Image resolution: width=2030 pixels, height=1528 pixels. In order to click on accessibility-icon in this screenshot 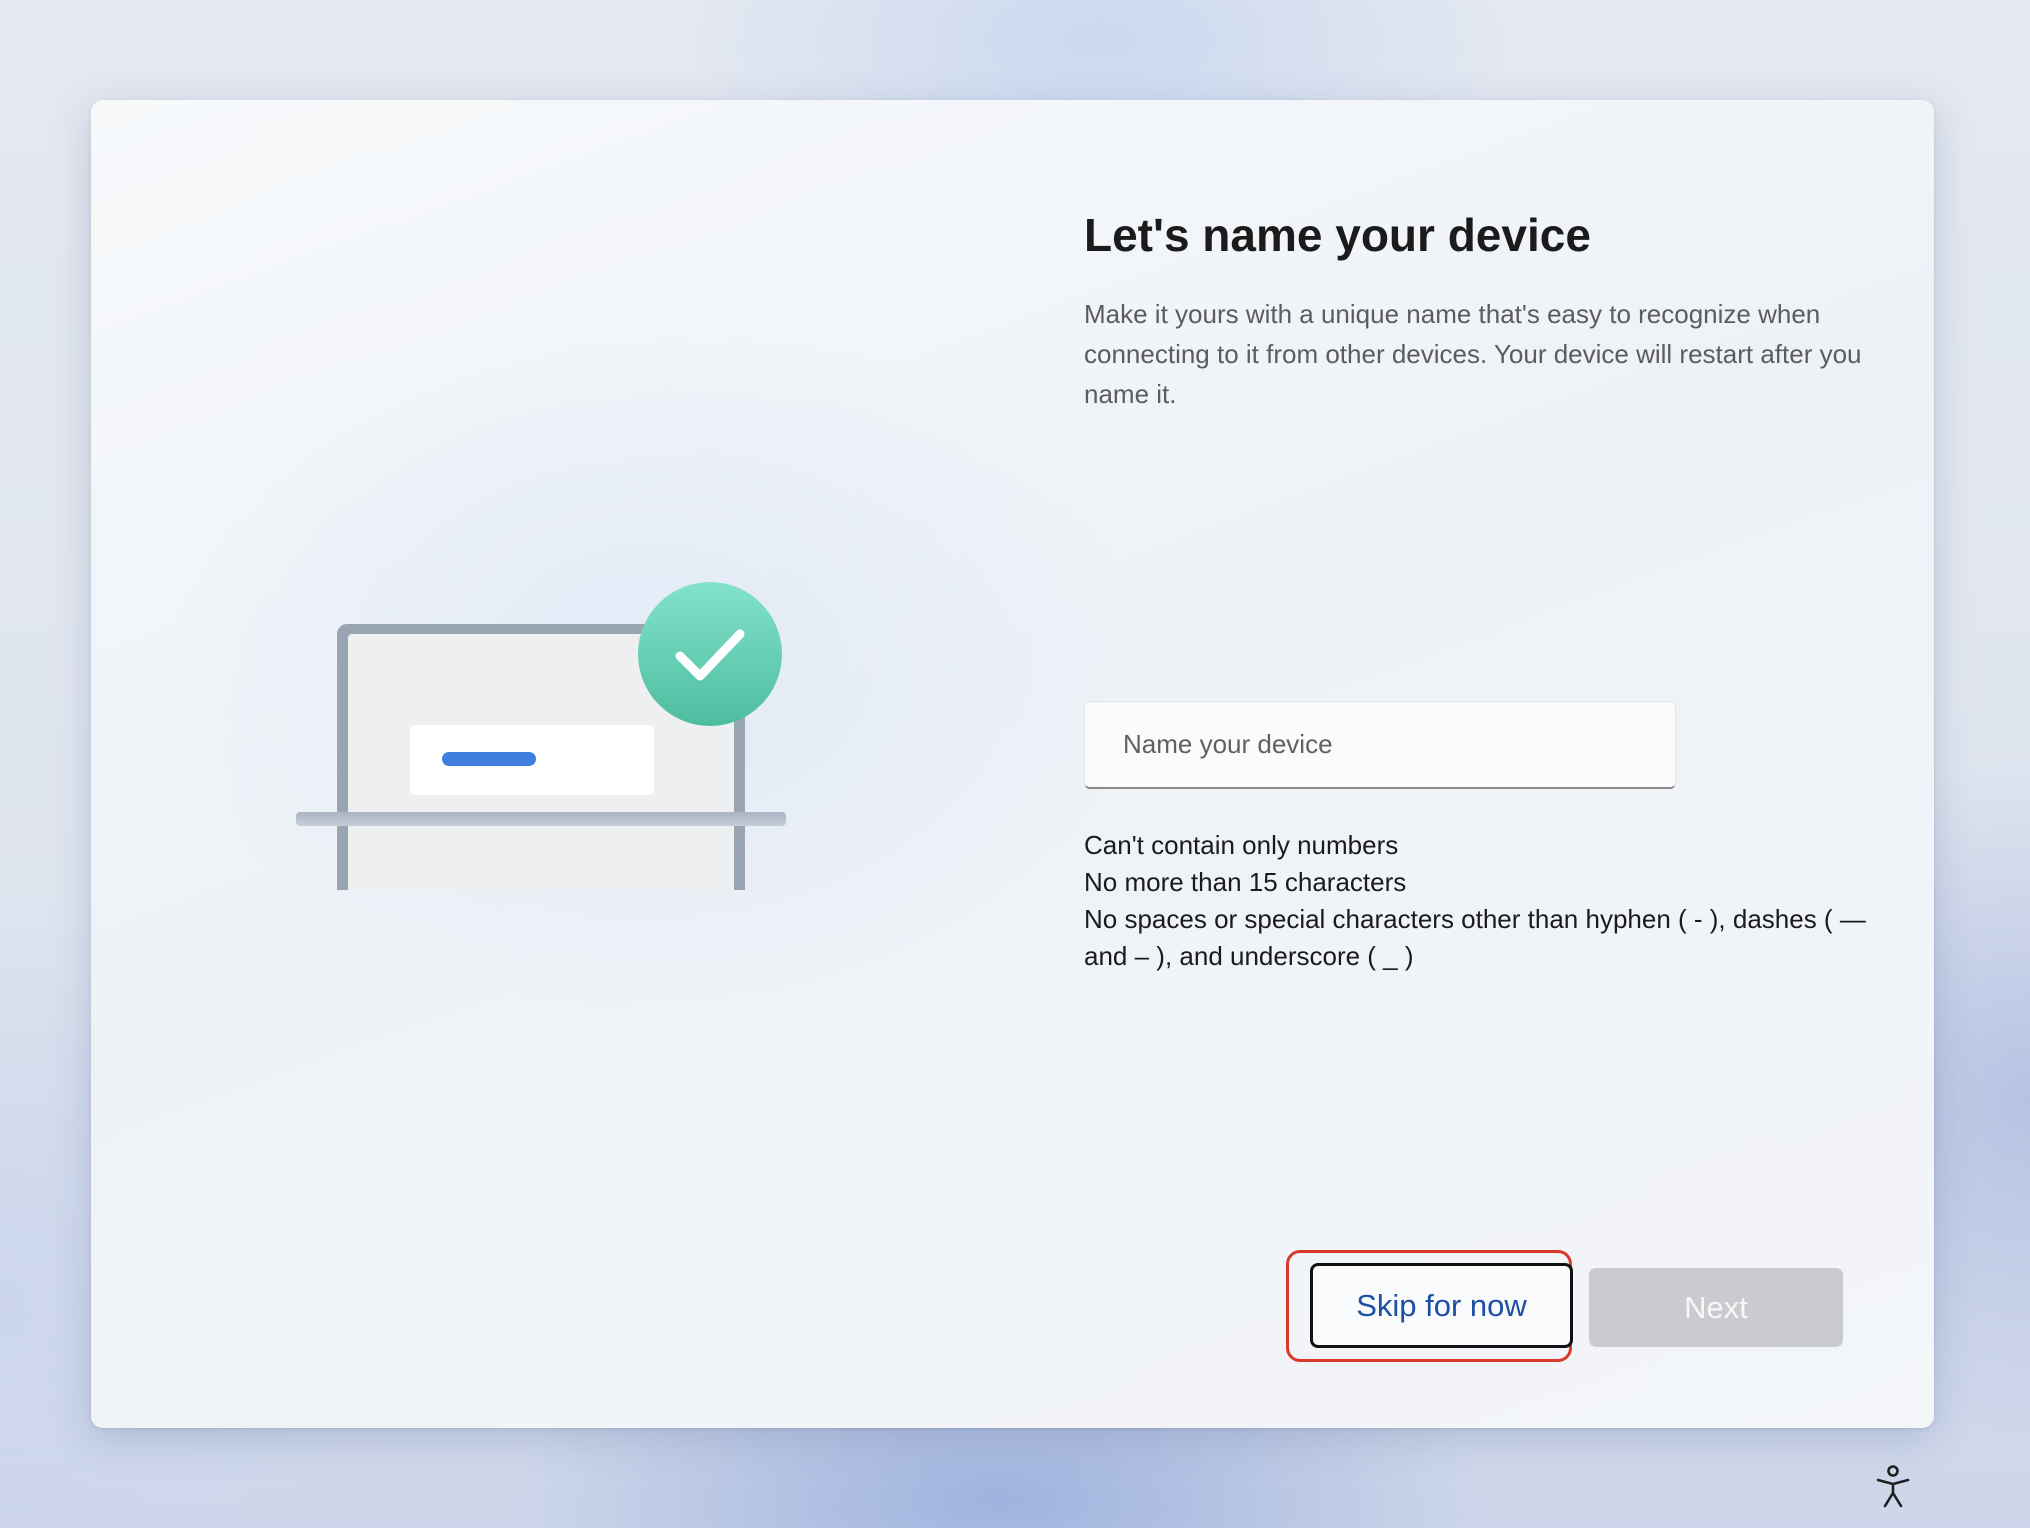, I will do `click(1893, 1487)`.